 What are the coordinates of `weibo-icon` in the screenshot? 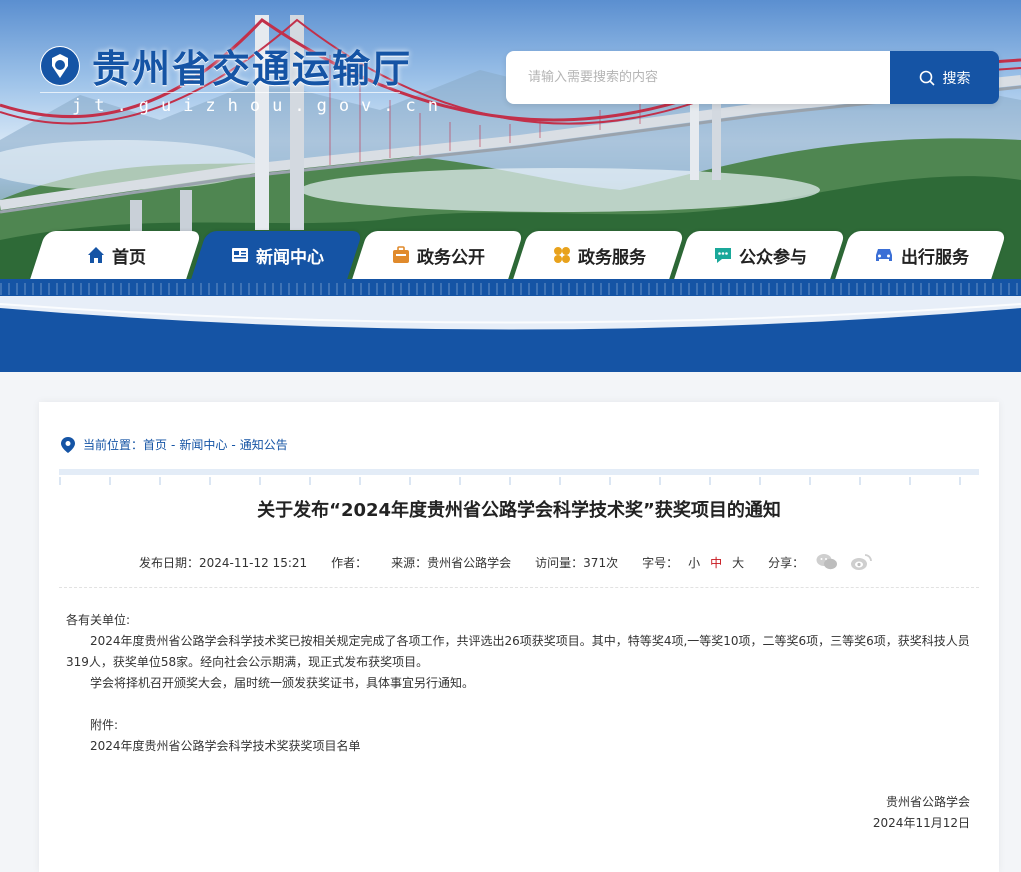 It's located at (861, 562).